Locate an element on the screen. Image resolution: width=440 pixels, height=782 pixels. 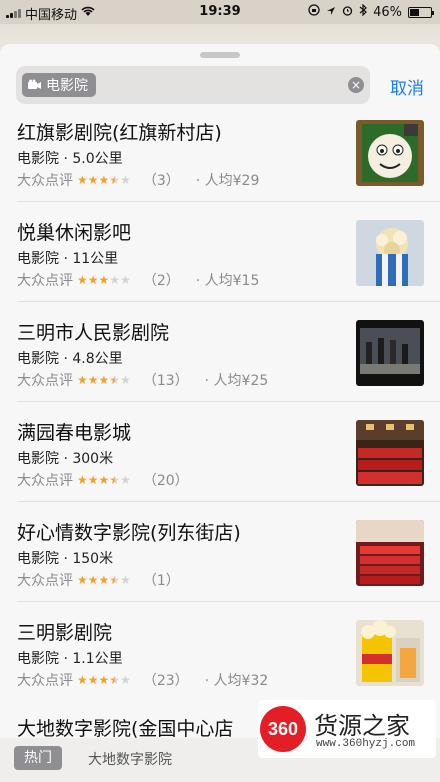
watermark-name: 货源之家 is located at coordinates (362, 726).